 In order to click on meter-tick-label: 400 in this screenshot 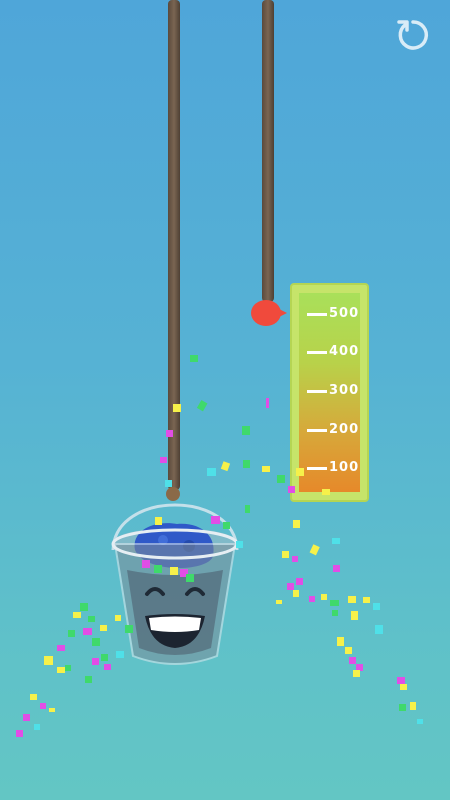, I will do `click(344, 351)`.